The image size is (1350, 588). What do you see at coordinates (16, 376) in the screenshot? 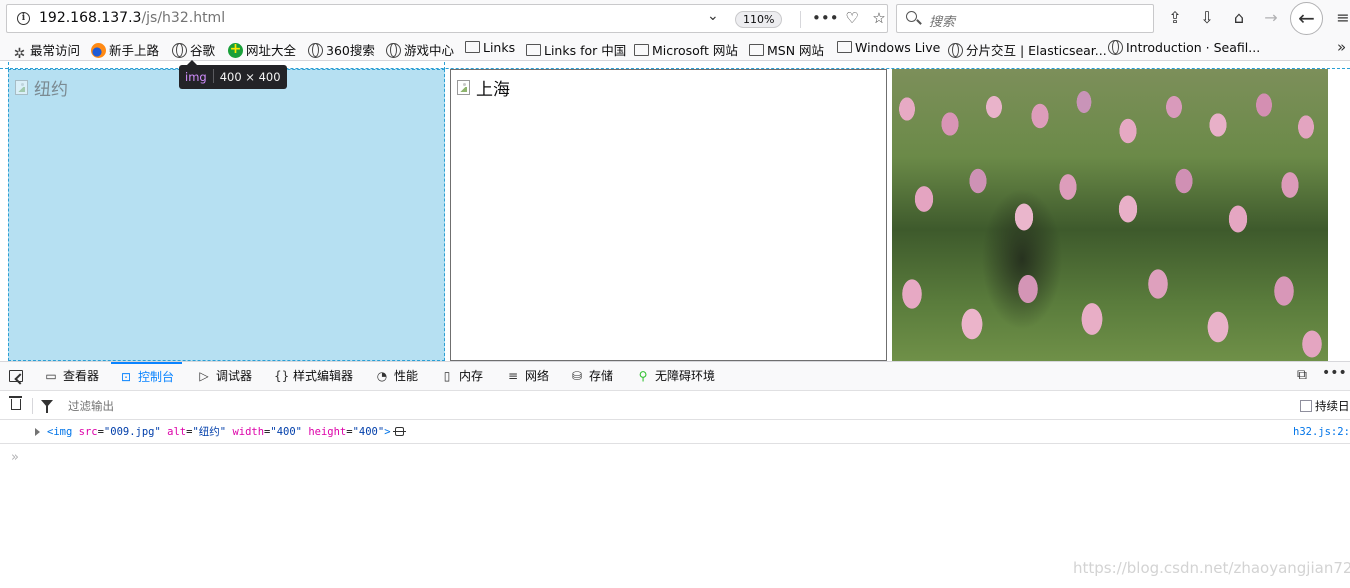
I see `element-picker-icon` at bounding box center [16, 376].